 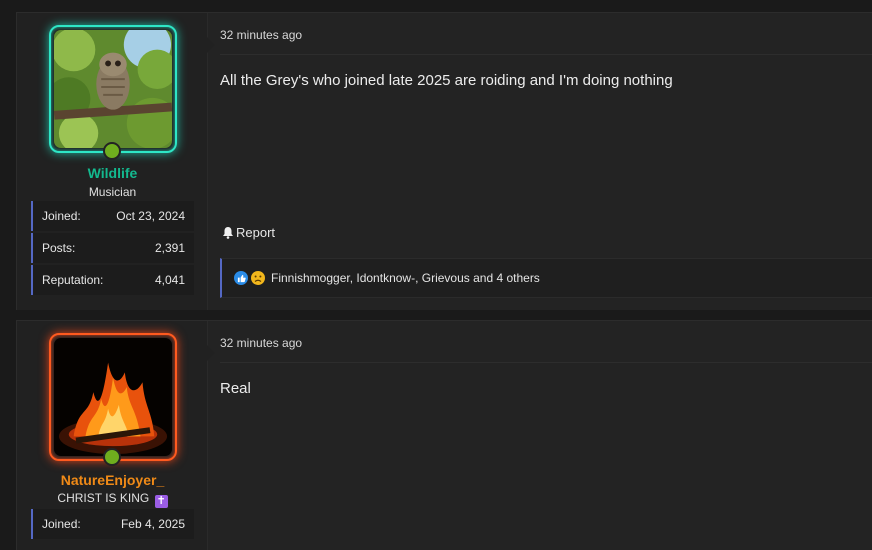 I want to click on report-button: Report, so click(x=248, y=232).